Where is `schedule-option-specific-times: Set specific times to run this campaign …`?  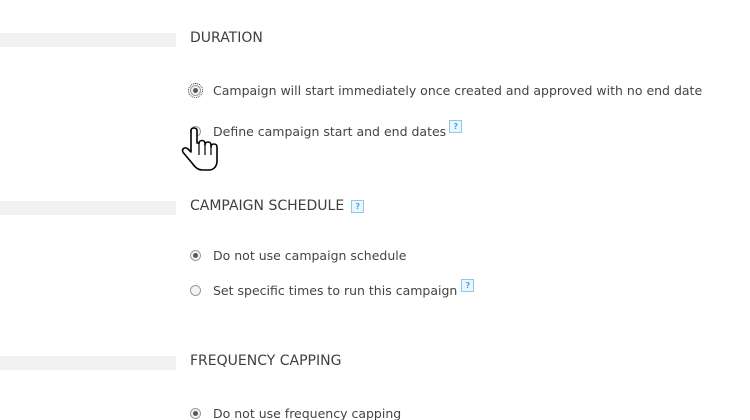 schedule-option-specific-times: Set specific times to run this campaign … is located at coordinates (332, 288).